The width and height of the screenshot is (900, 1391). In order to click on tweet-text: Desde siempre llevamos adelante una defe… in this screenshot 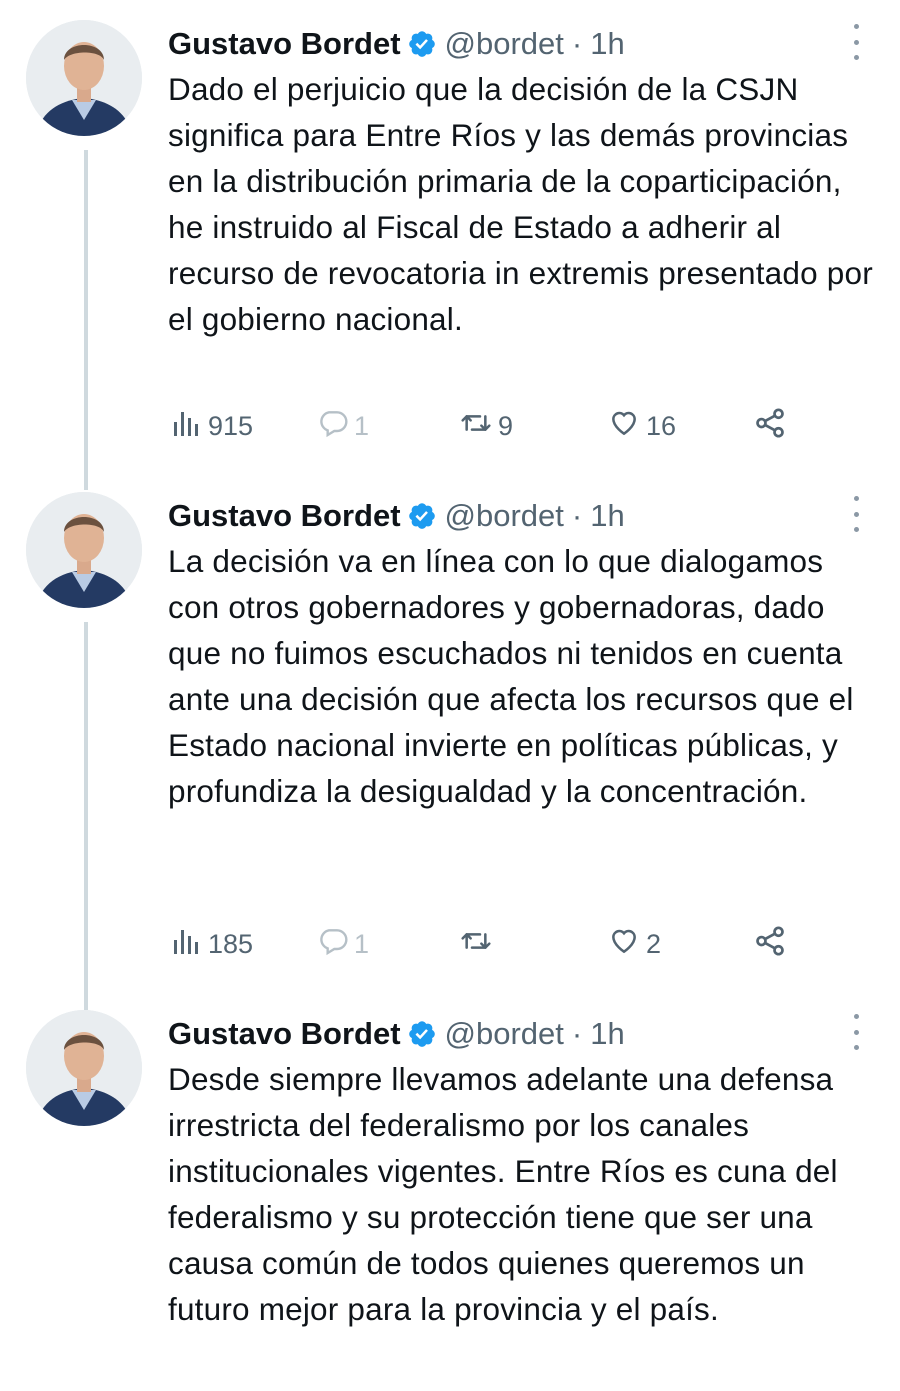, I will do `click(503, 1194)`.